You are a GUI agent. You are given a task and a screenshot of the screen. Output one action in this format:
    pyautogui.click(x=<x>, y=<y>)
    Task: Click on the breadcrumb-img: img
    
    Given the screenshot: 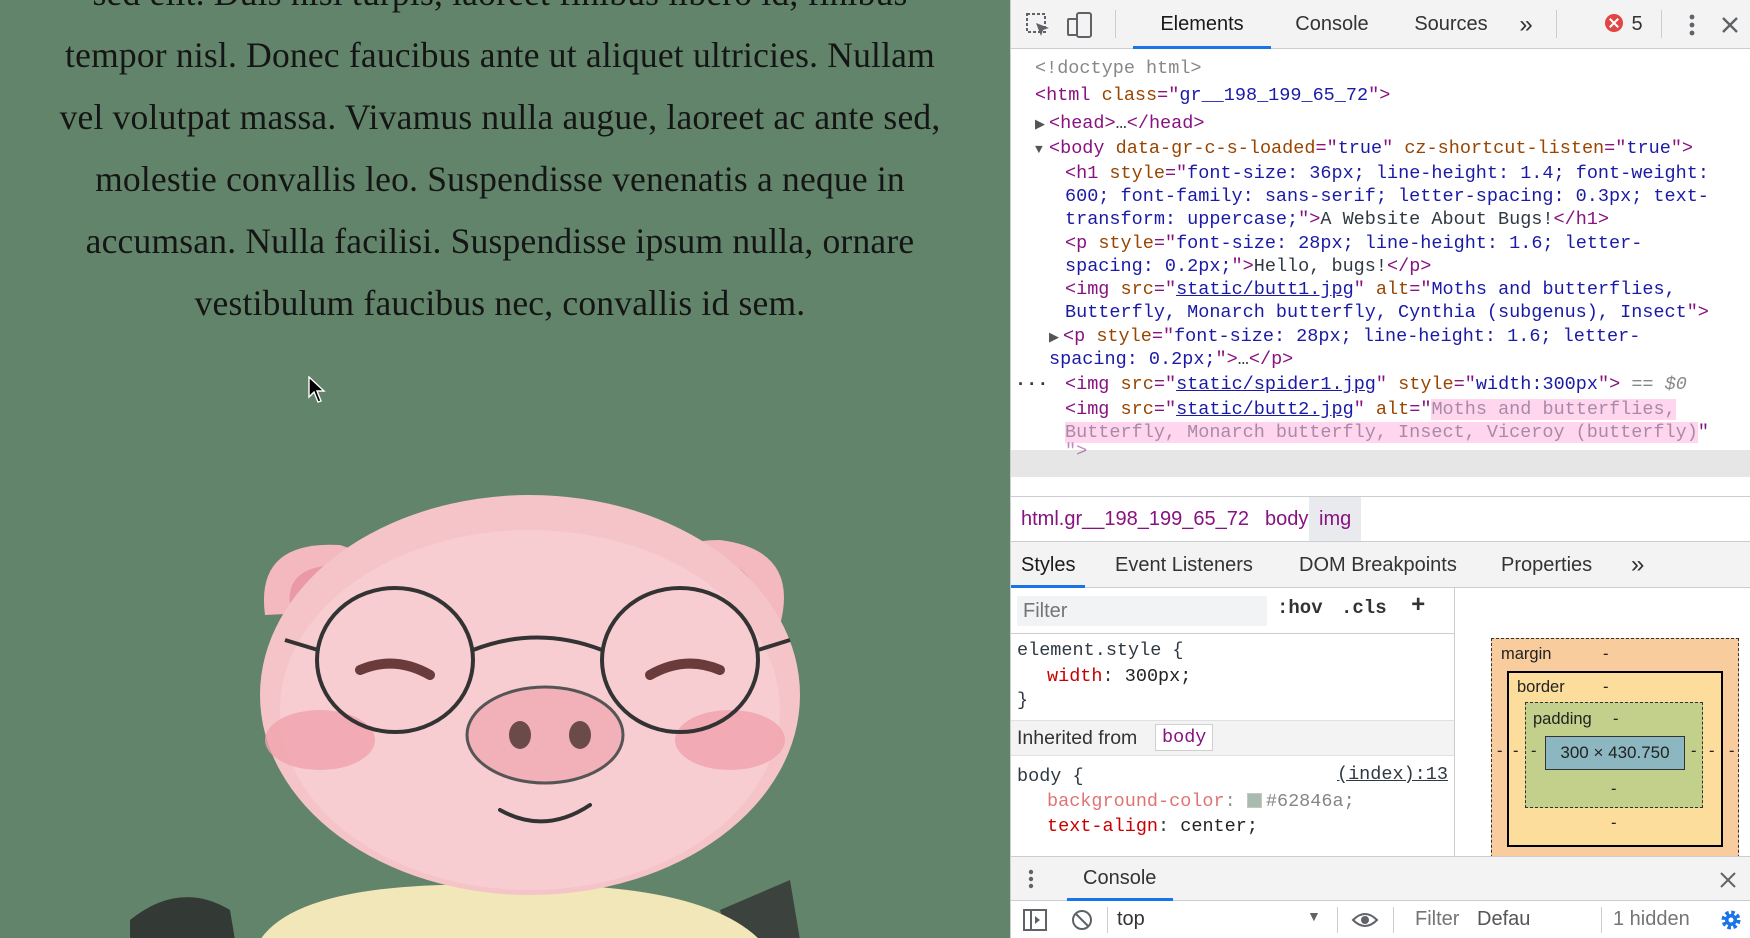 What is the action you would take?
    pyautogui.click(x=1335, y=519)
    